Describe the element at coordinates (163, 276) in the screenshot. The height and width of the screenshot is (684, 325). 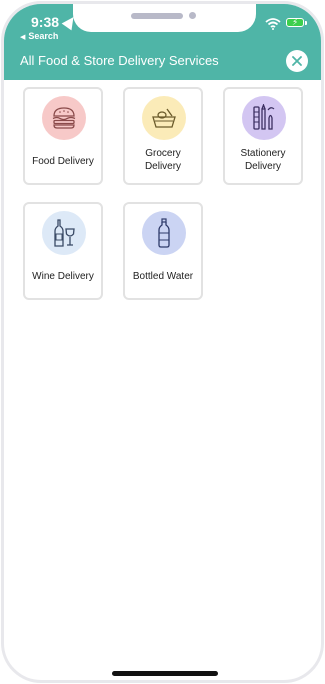
I see `service-label: Bottled Water` at that location.